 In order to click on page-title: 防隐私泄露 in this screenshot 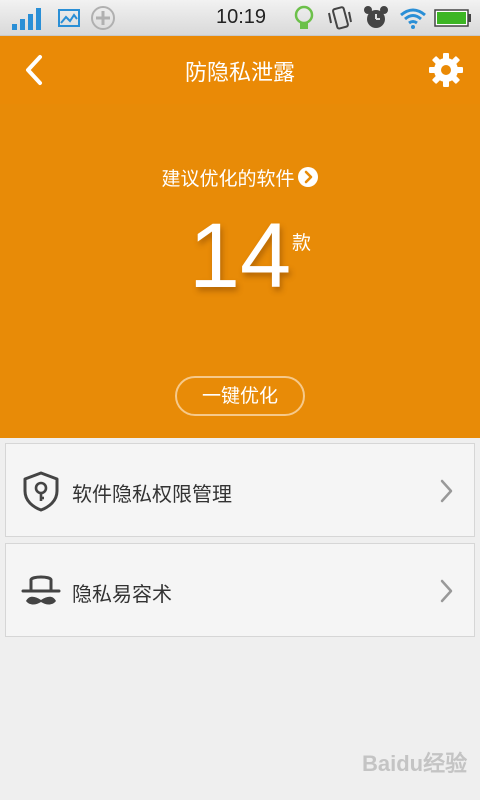, I will do `click(239, 73)`.